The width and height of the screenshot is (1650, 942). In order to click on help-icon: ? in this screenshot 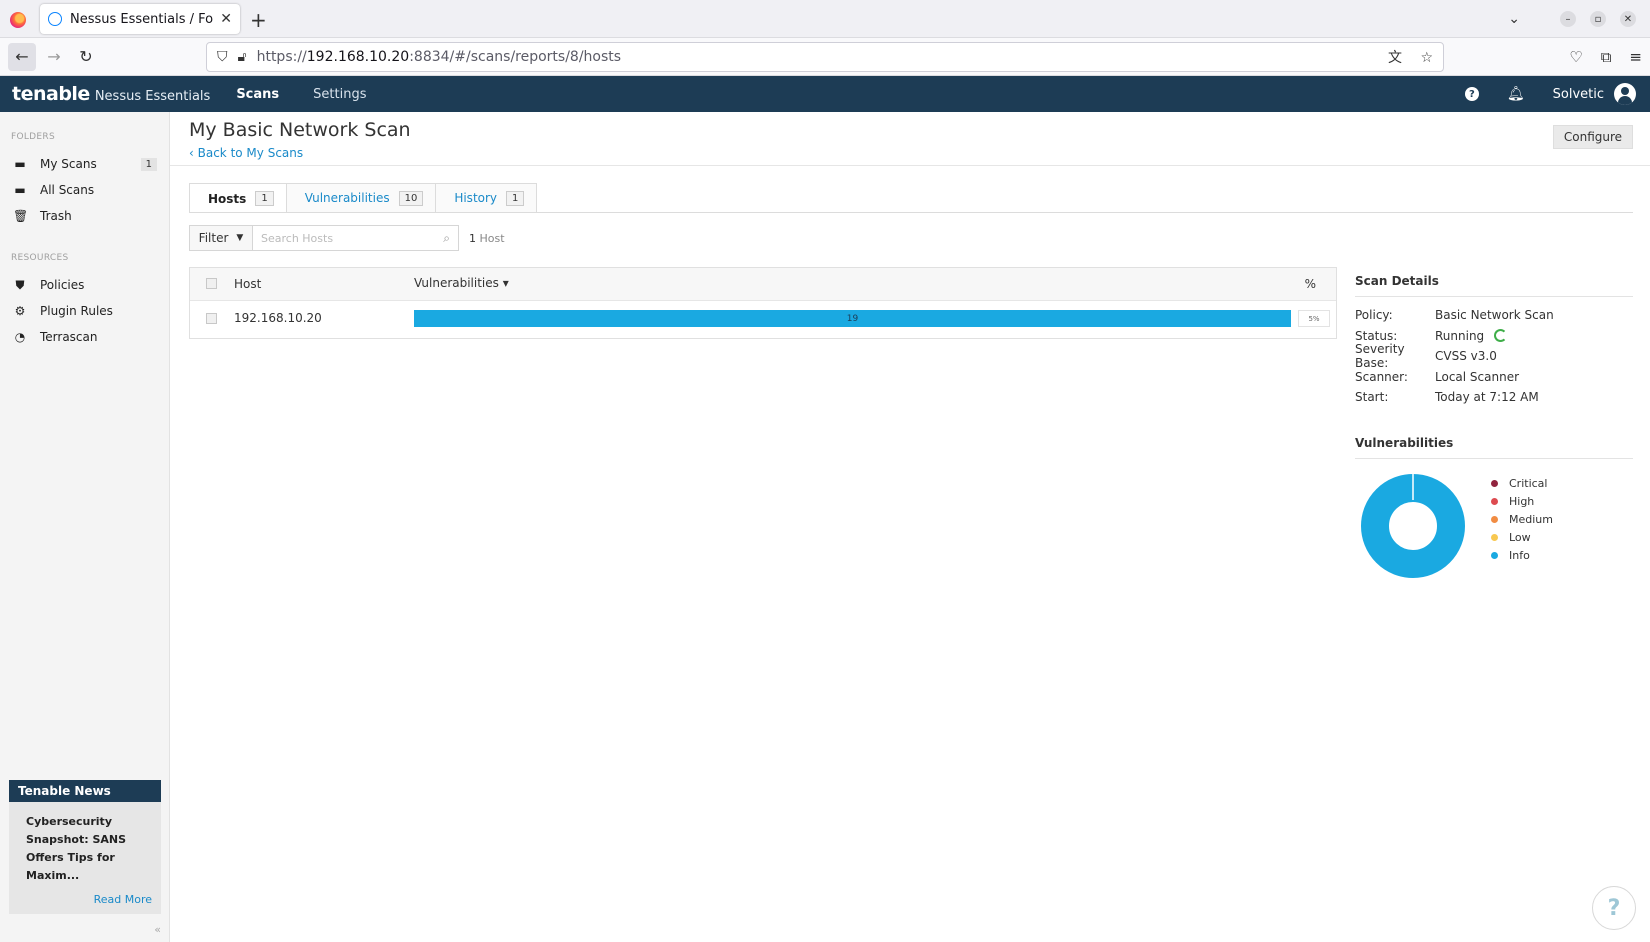, I will do `click(1471, 94)`.